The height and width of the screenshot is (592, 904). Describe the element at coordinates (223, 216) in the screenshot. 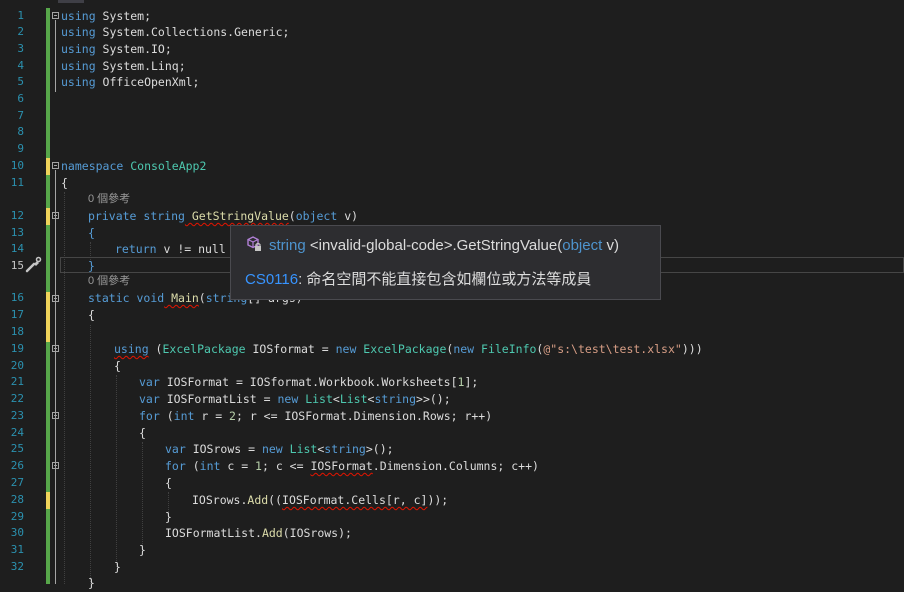

I see `code-line-12: private string GetStringValue(object v)` at that location.